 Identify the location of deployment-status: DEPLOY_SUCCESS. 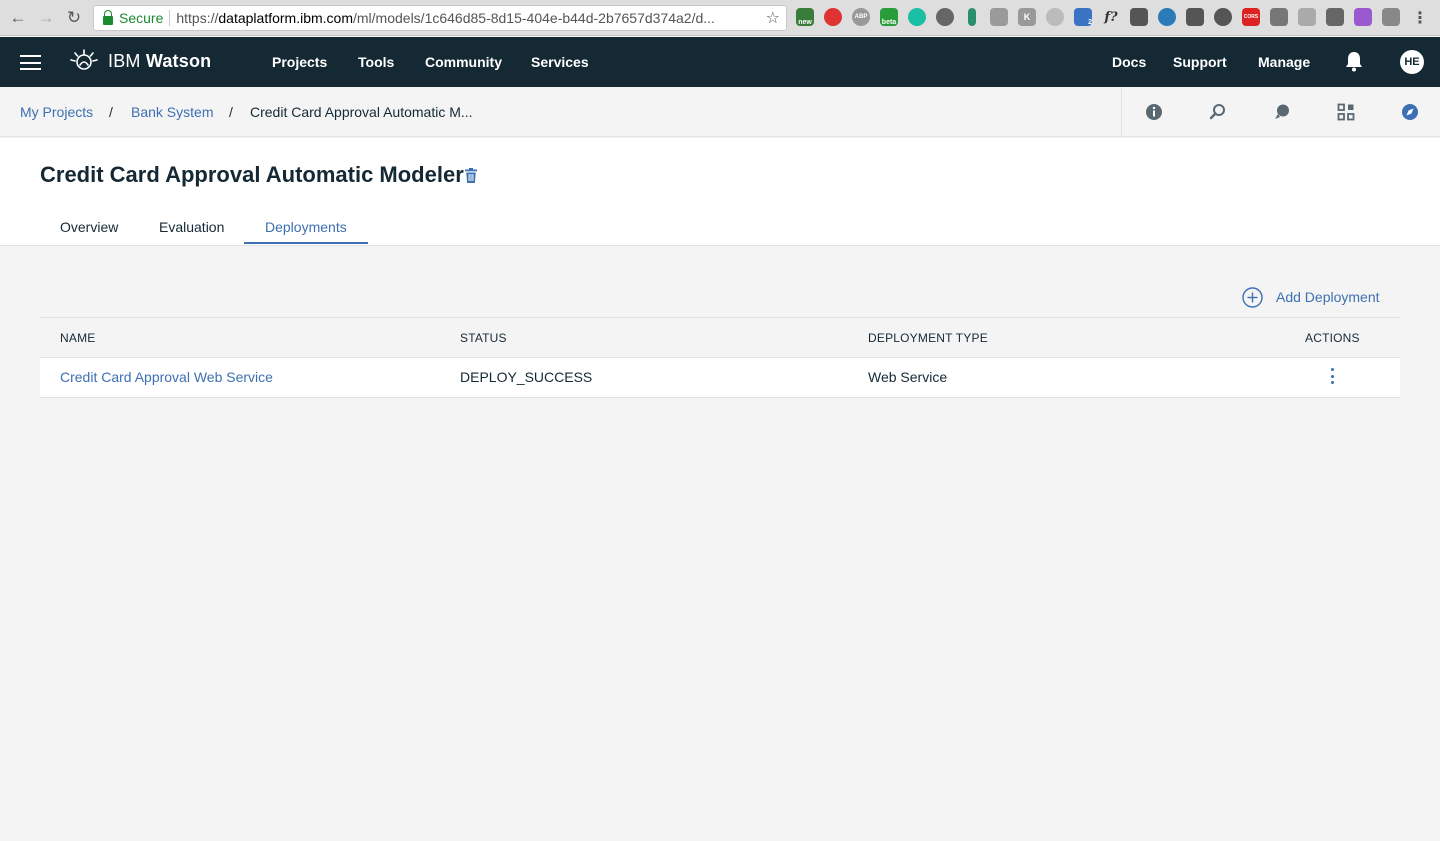
(526, 377).